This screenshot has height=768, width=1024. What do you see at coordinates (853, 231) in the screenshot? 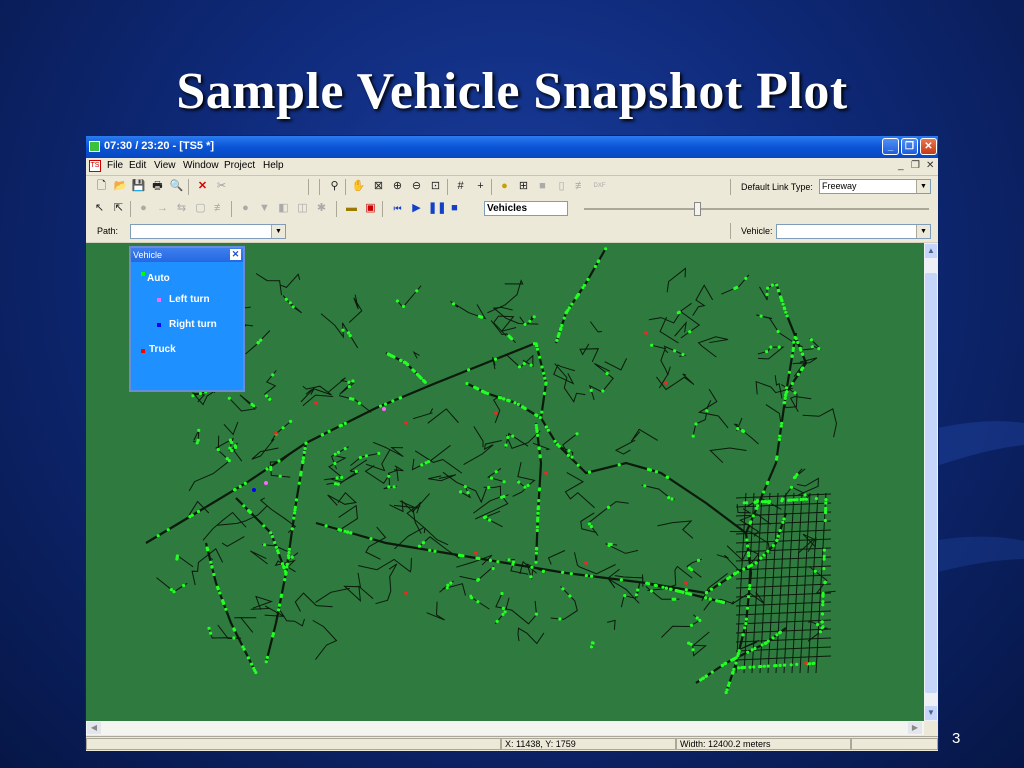
I see `vehicle-select: ▼` at bounding box center [853, 231].